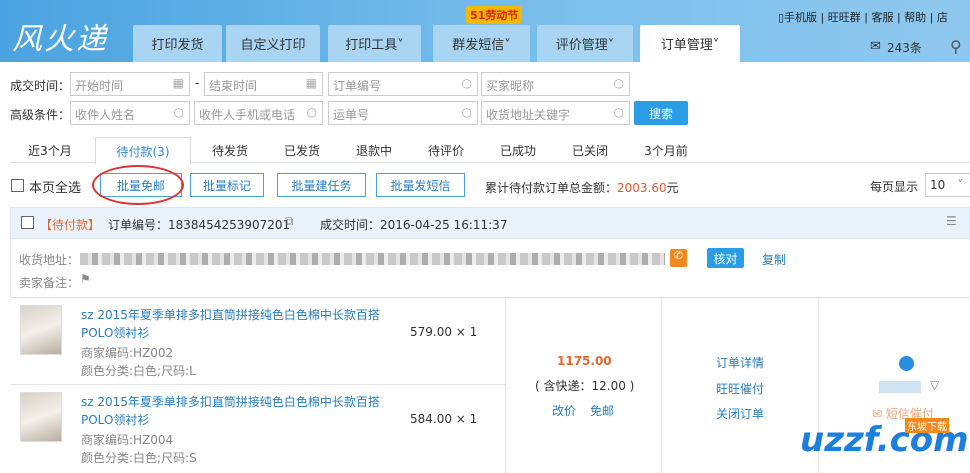 The height and width of the screenshot is (473, 970). Describe the element at coordinates (50, 150) in the screenshot. I see `tab-3-months: 近3个月` at that location.